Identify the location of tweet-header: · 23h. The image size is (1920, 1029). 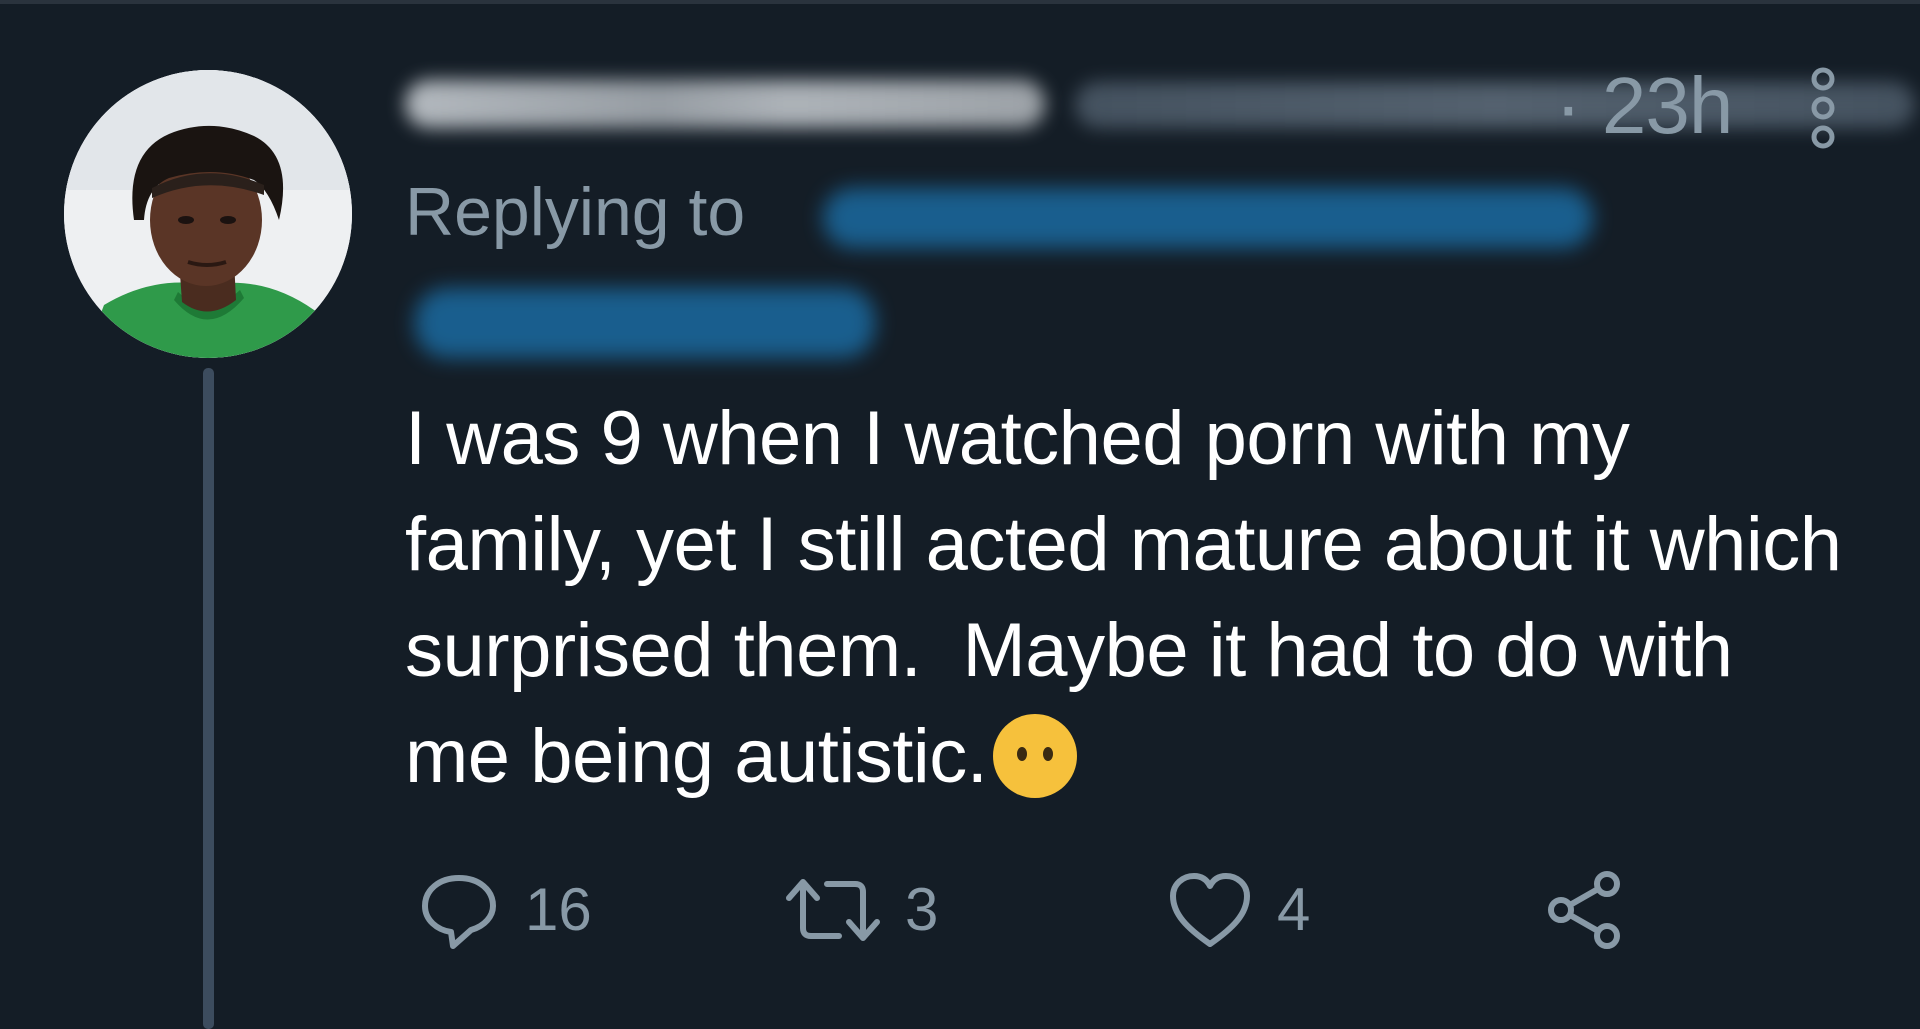
(1160, 104).